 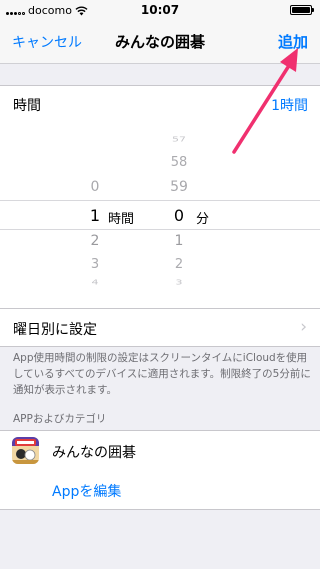 What do you see at coordinates (121, 219) in the screenshot?
I see `picker-hour-unit: 時間` at bounding box center [121, 219].